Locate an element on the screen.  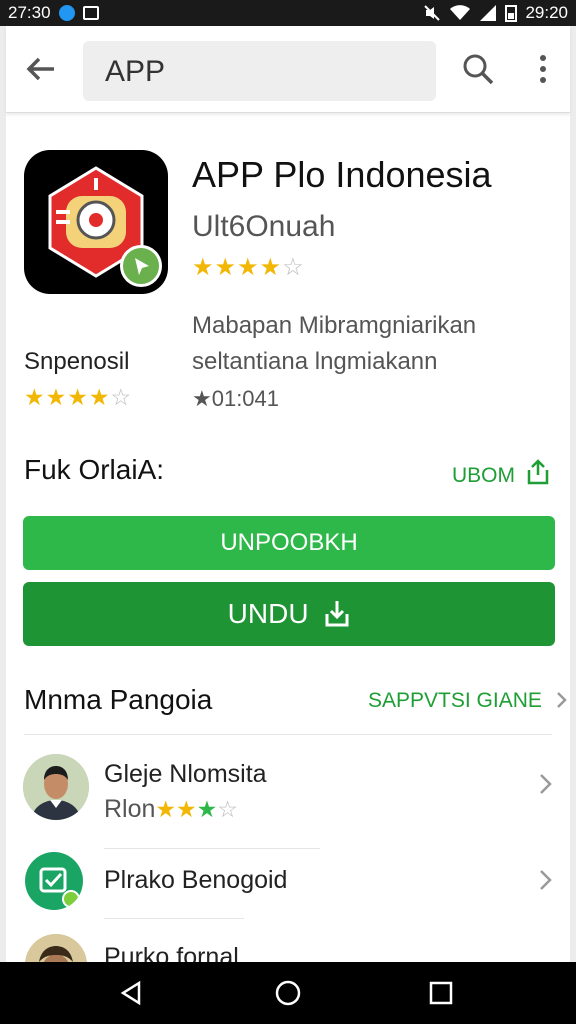
verified-badge-icon is located at coordinates (141, 266).